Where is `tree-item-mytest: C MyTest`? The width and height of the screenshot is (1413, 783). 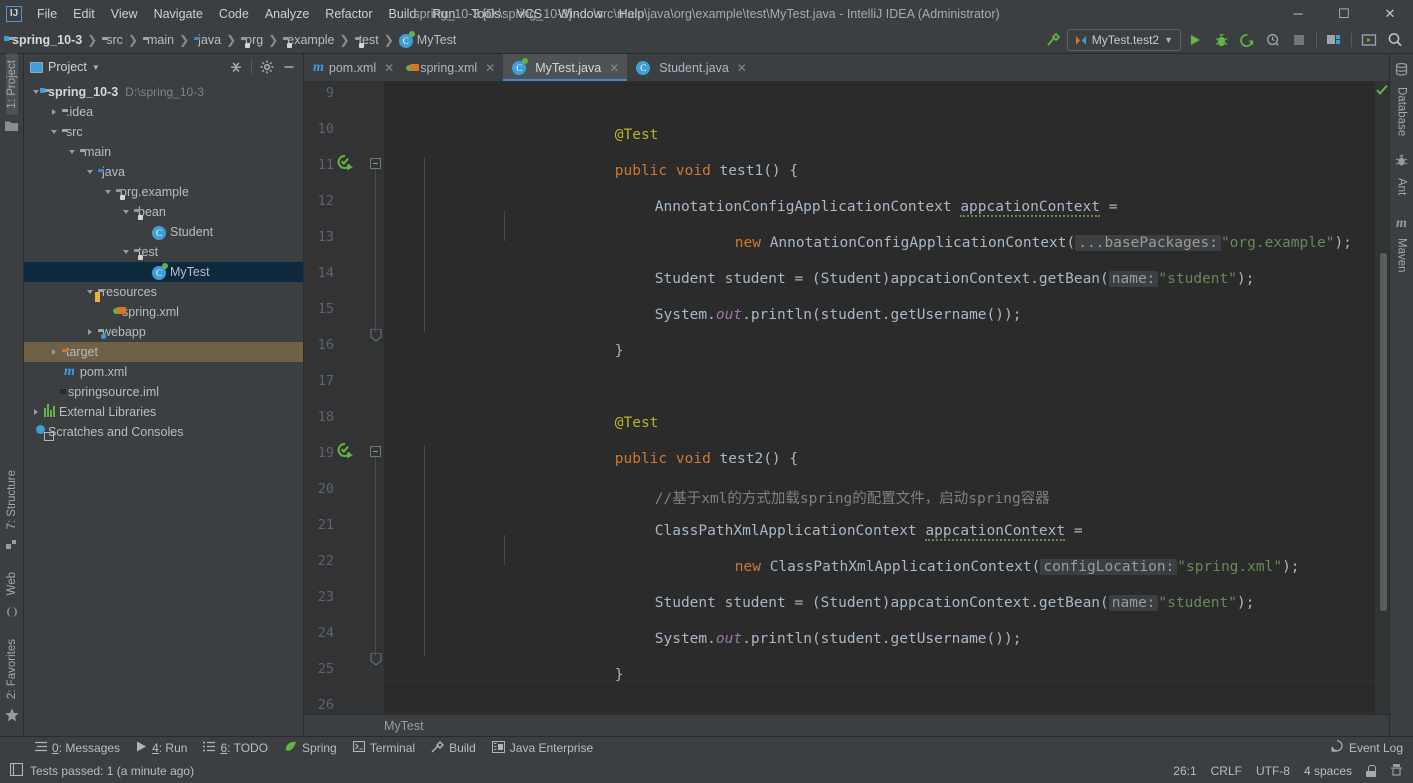 tree-item-mytest: C MyTest is located at coordinates (163, 272).